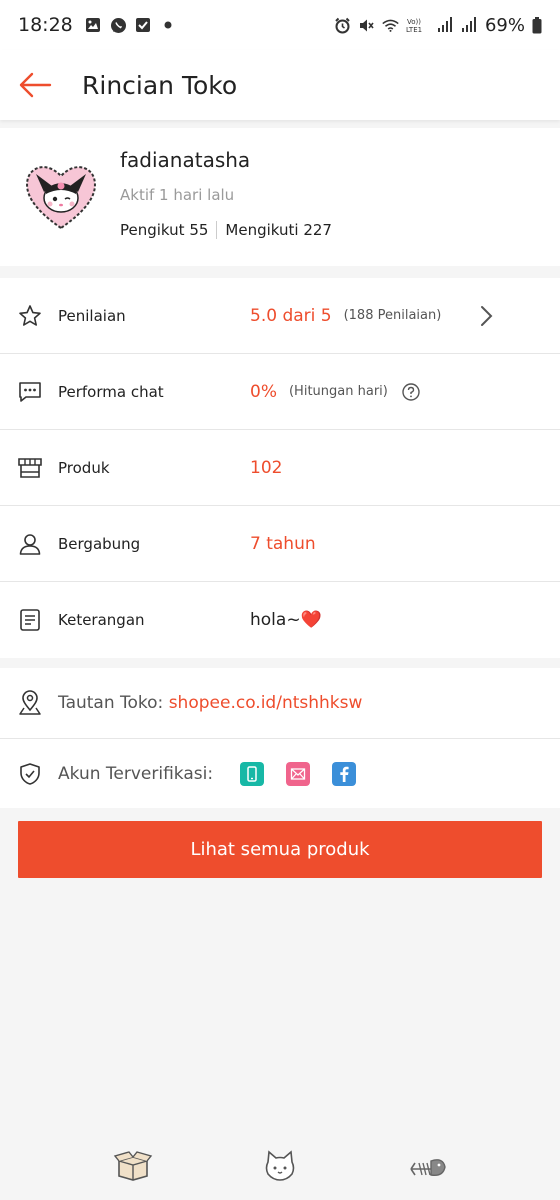 This screenshot has width=560, height=1200. Describe the element at coordinates (113, 703) in the screenshot. I see `shop-link-label: Tautan Toko:` at that location.